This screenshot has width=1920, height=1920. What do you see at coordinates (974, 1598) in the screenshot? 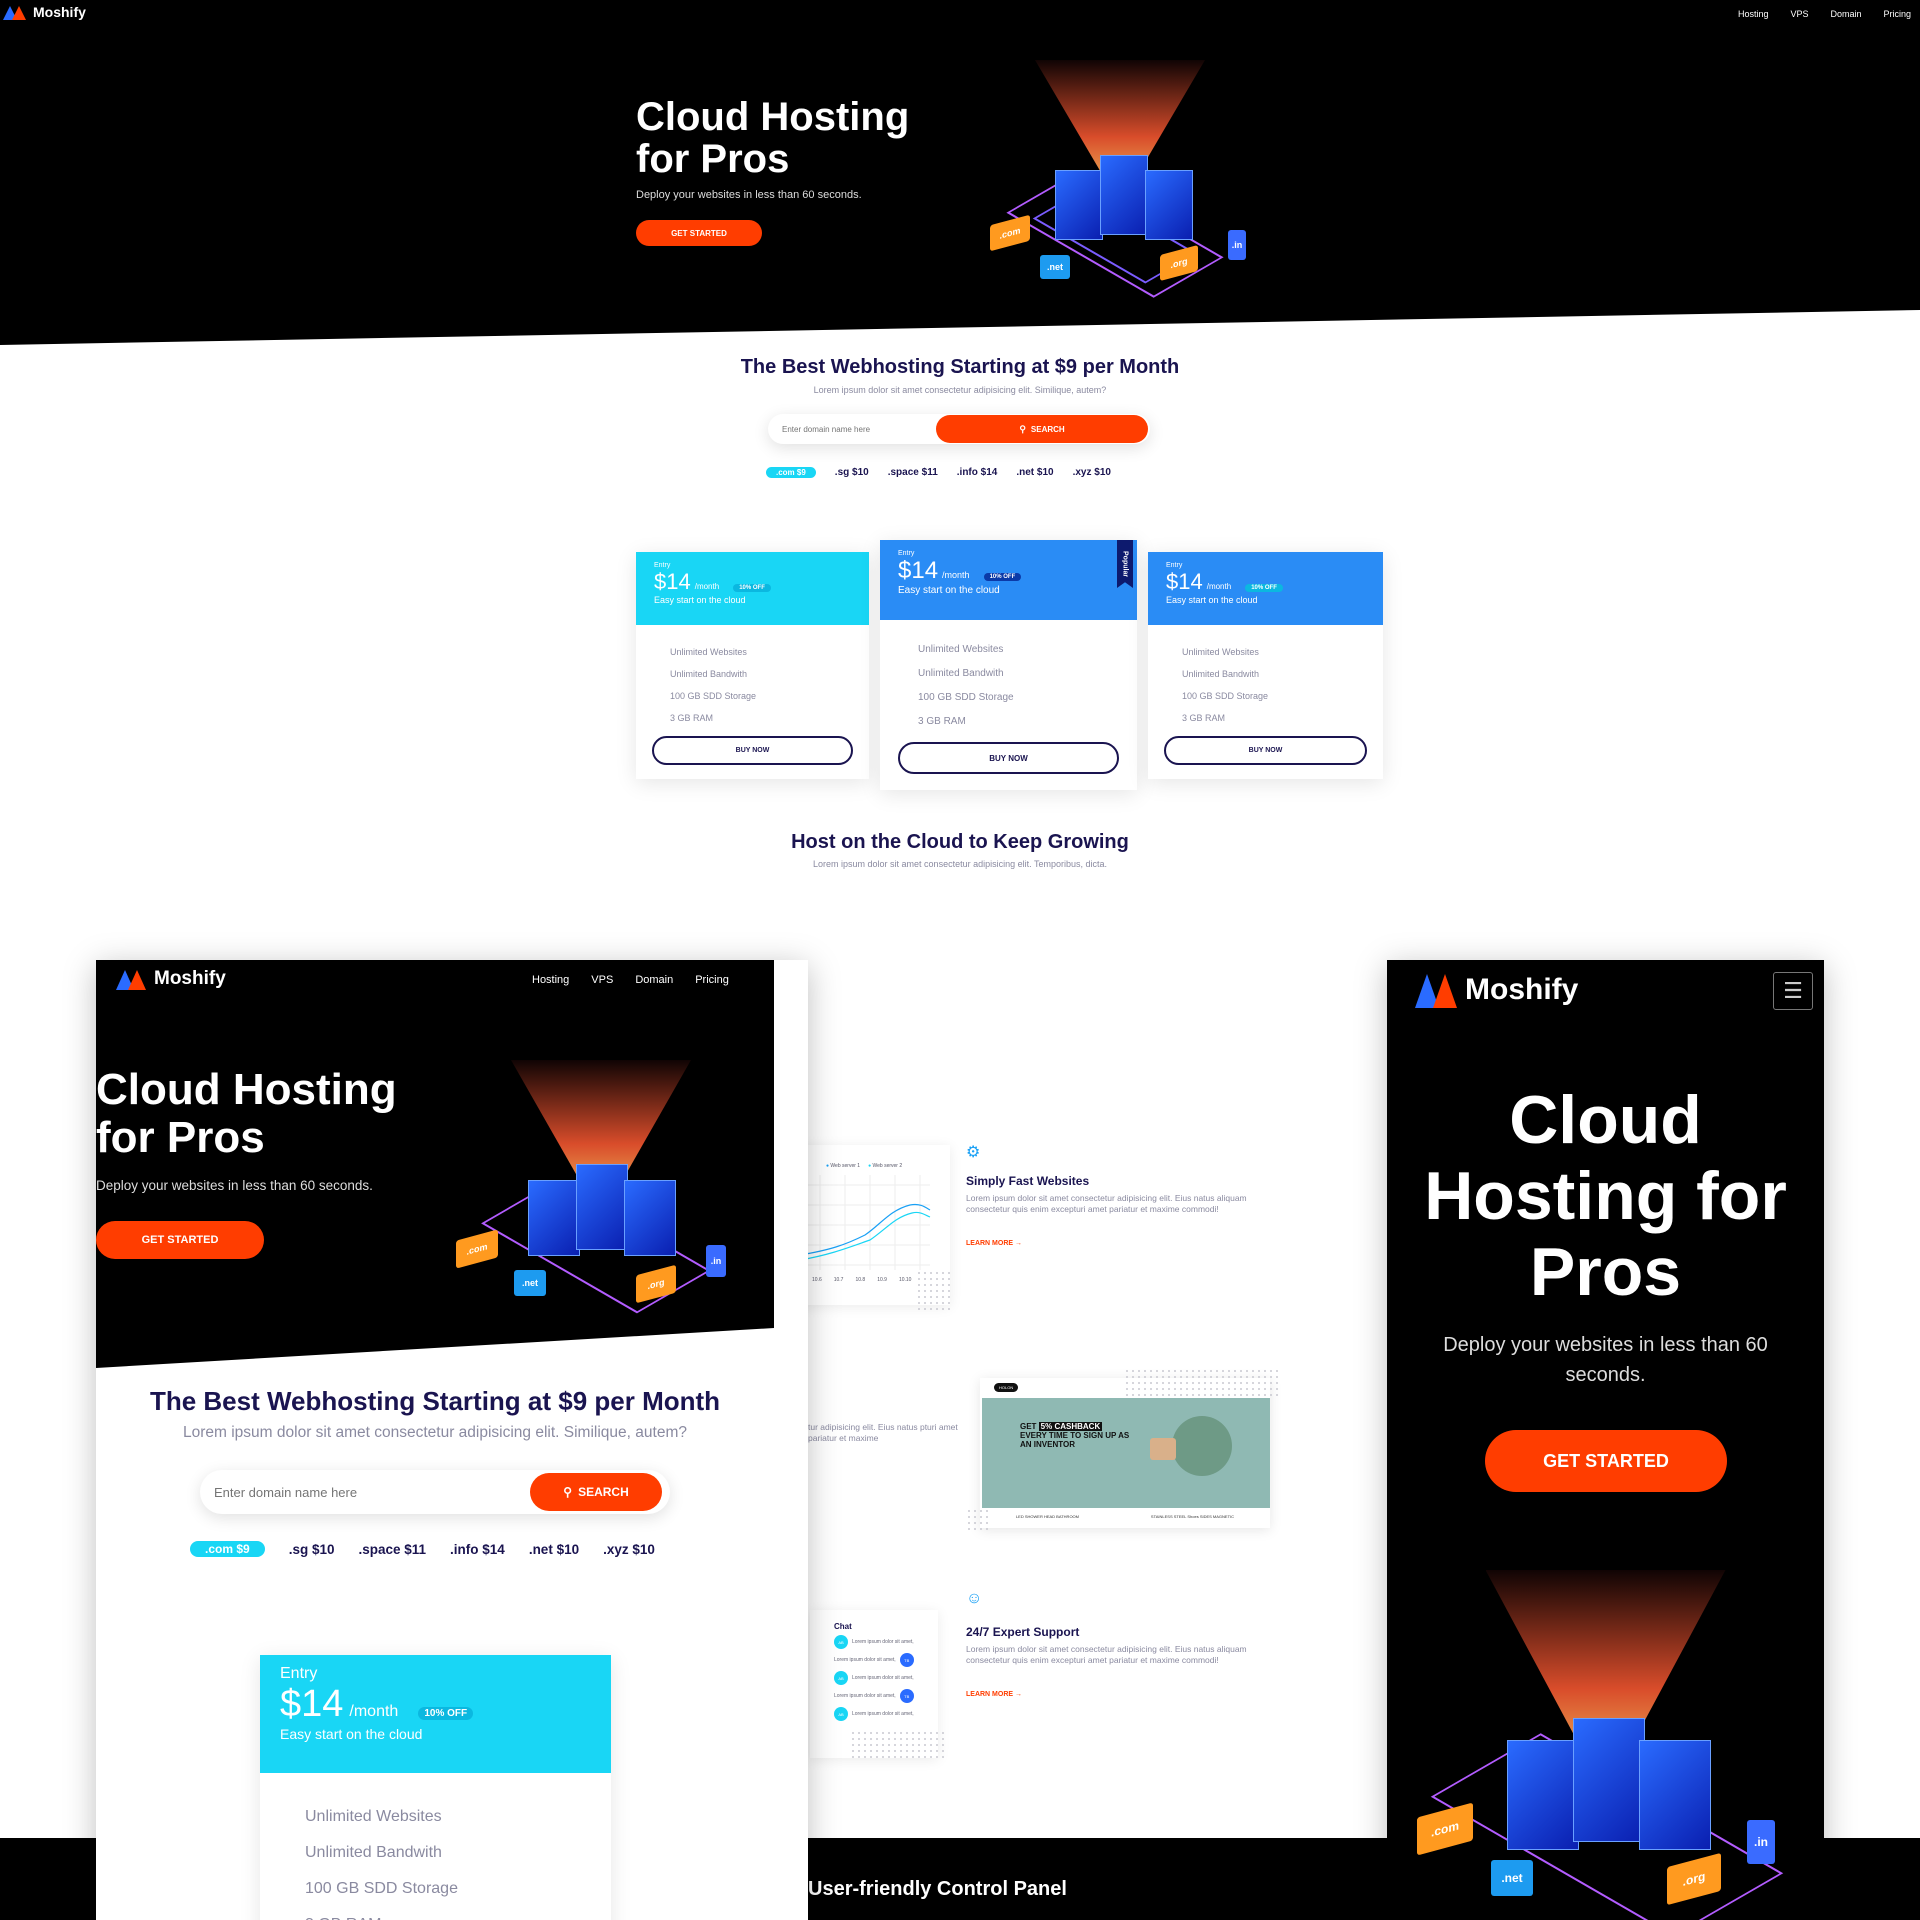
I see `support-icon: ☺` at bounding box center [974, 1598].